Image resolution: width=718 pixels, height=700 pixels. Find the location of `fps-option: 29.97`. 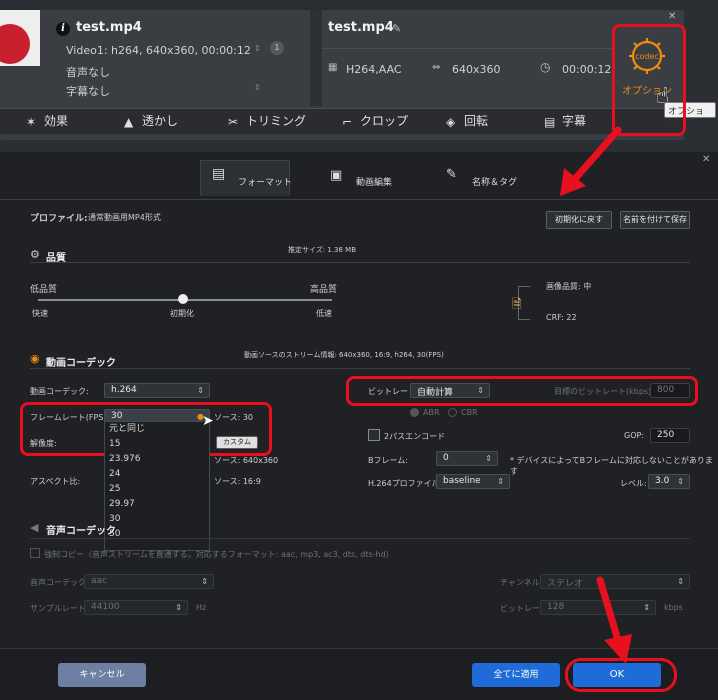

fps-option: 29.97 is located at coordinates (157, 504).